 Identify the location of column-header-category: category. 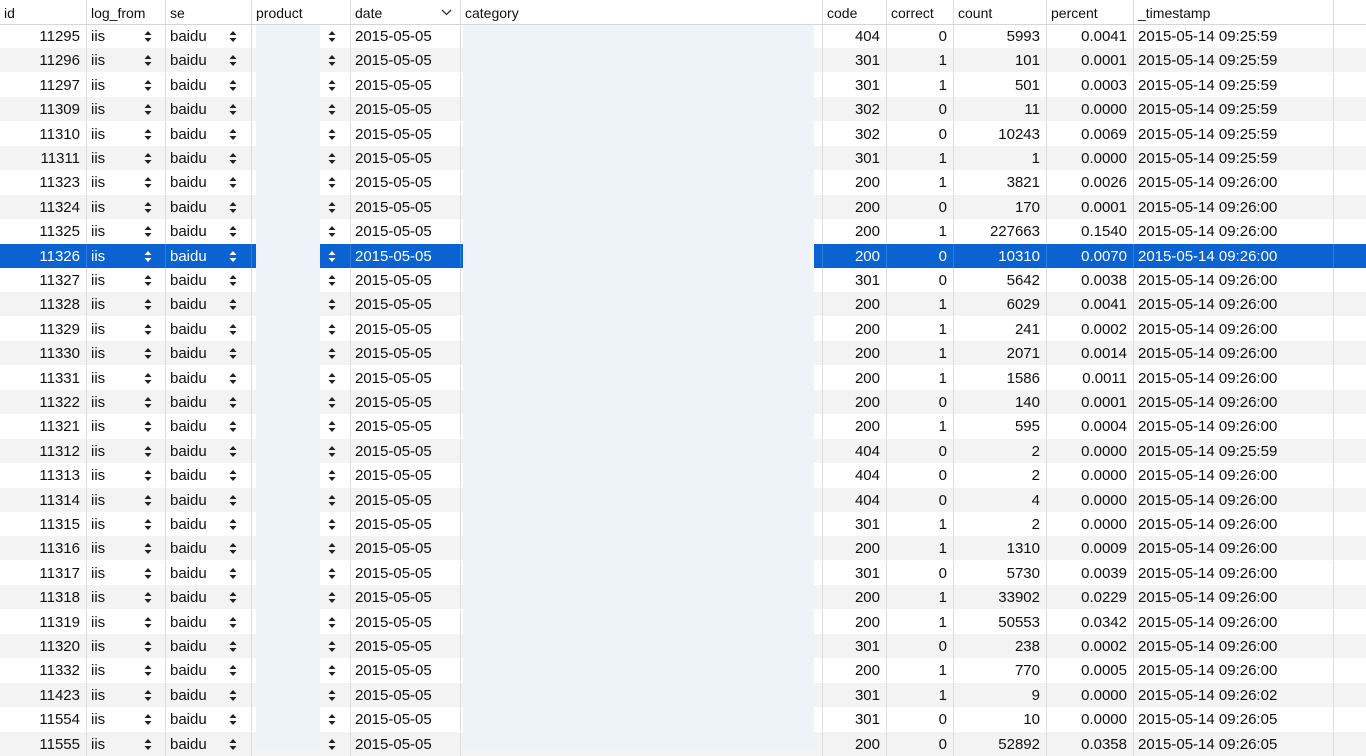
(641, 12).